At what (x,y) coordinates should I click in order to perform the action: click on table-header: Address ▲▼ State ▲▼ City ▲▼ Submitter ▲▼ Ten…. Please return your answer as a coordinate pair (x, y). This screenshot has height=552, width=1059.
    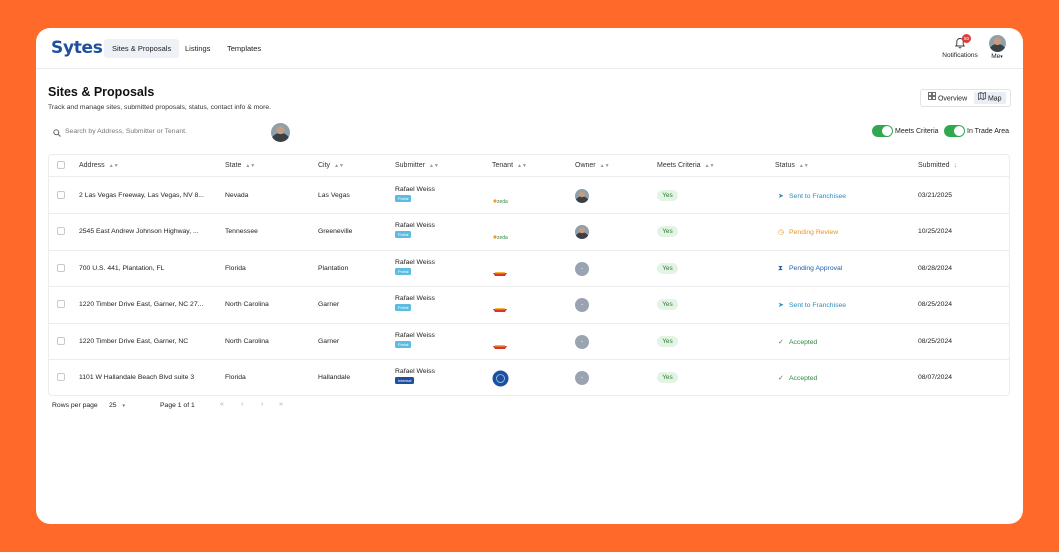
    Looking at the image, I should click on (529, 166).